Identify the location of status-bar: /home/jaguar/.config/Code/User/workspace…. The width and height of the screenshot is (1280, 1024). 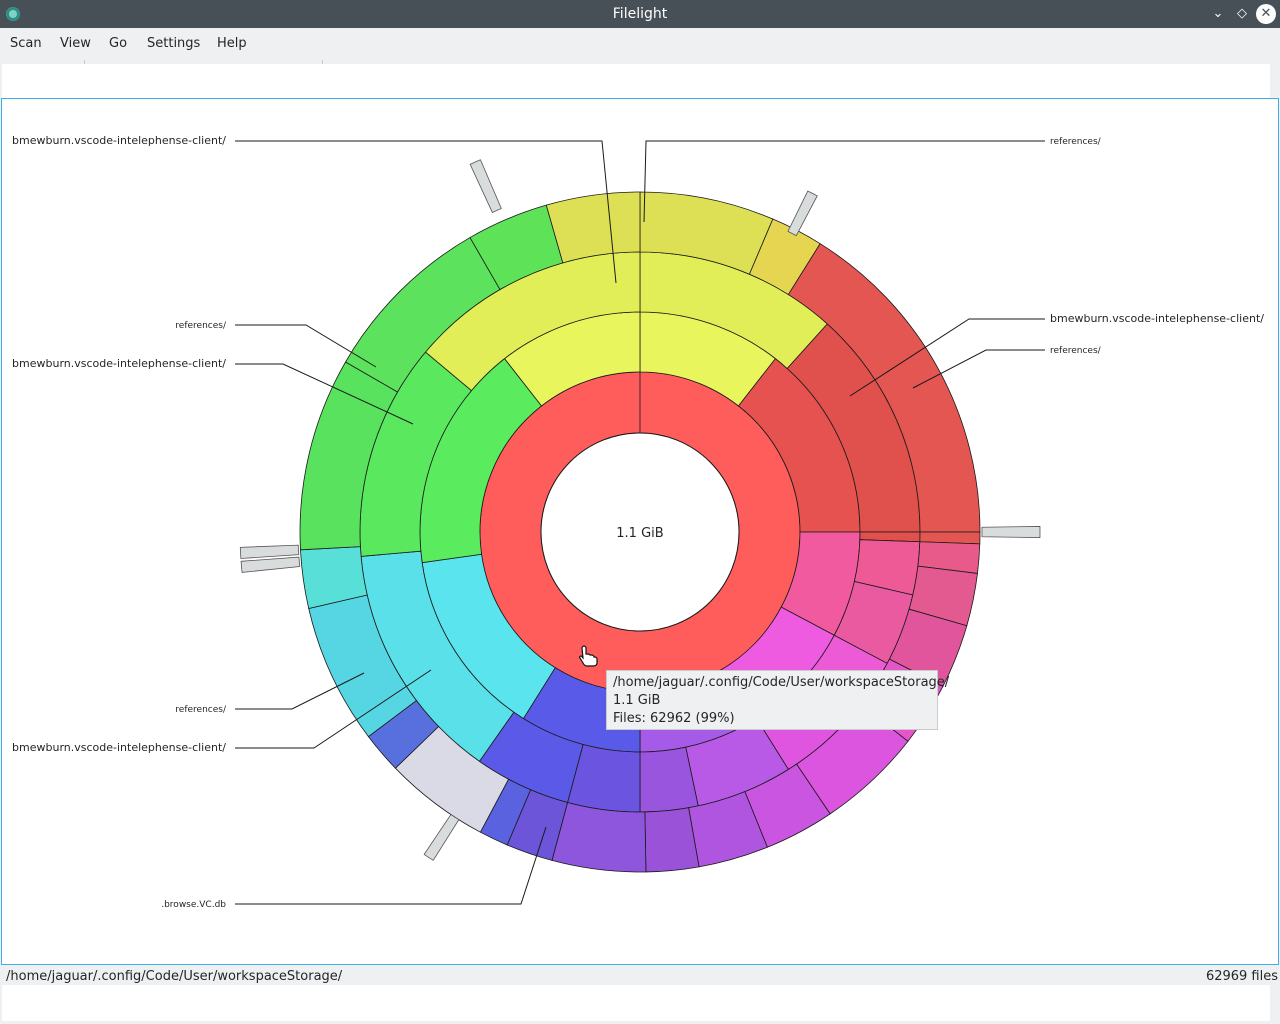
(640, 976).